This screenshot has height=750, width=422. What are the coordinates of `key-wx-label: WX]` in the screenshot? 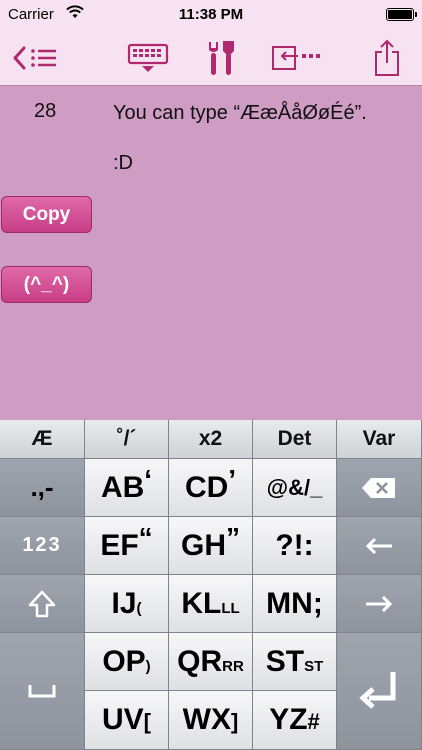 It's located at (210, 719).